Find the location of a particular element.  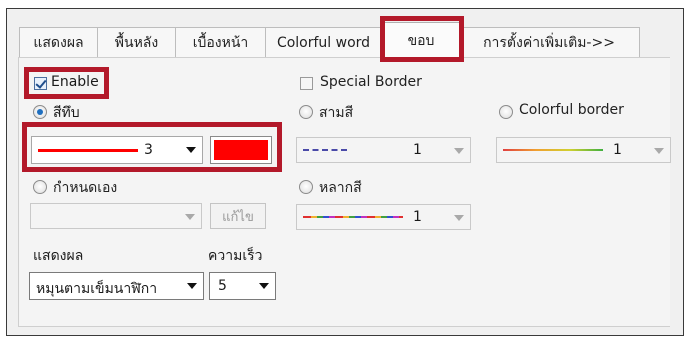

special-border-label: Special Border is located at coordinates (371, 82).